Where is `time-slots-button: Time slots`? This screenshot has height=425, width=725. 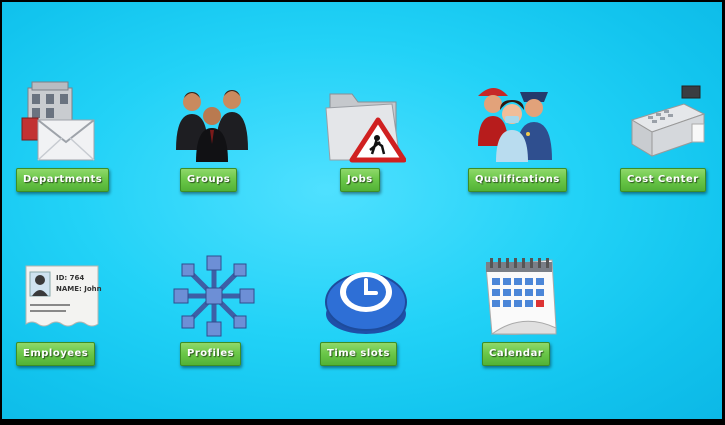
time-slots-button: Time slots is located at coordinates (358, 354).